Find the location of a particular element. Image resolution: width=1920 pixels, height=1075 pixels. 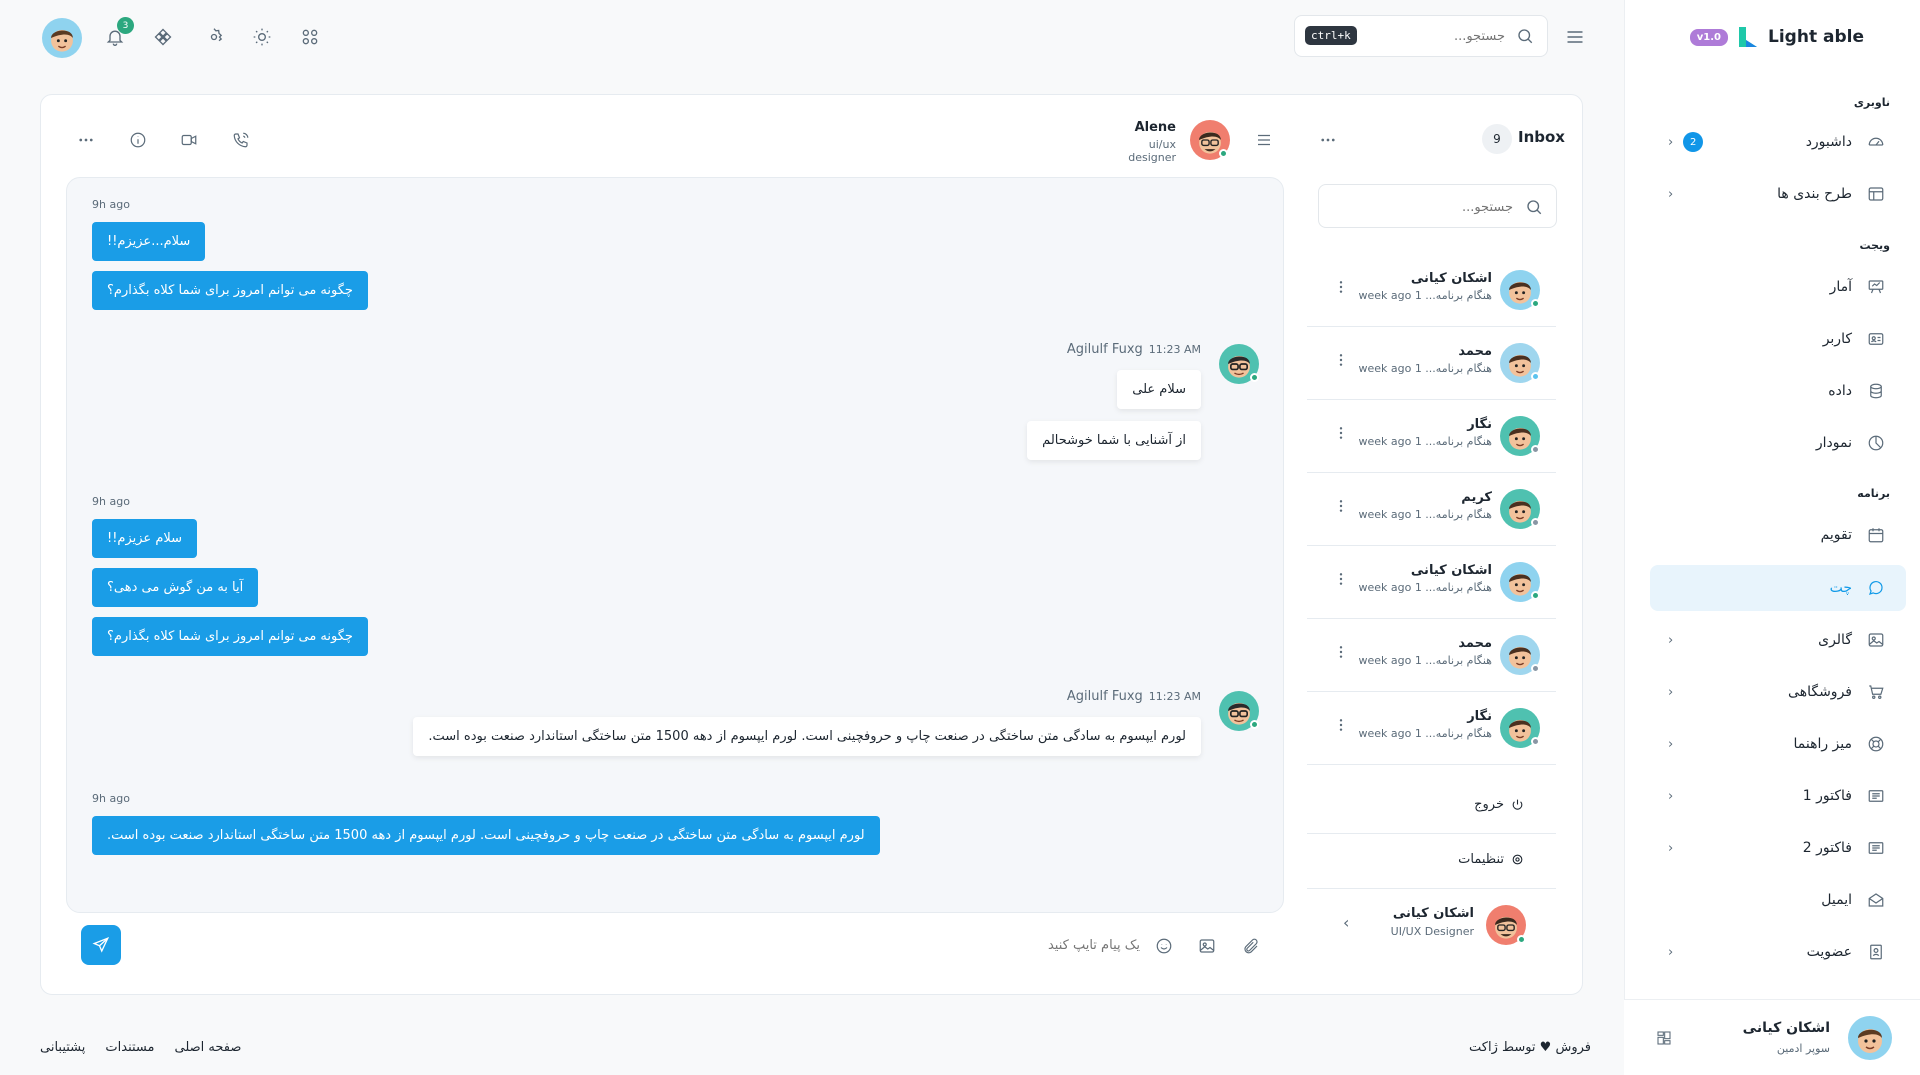

sidebar-user-card: اشکان کیانی سوپر ادمین is located at coordinates (1772, 1037).